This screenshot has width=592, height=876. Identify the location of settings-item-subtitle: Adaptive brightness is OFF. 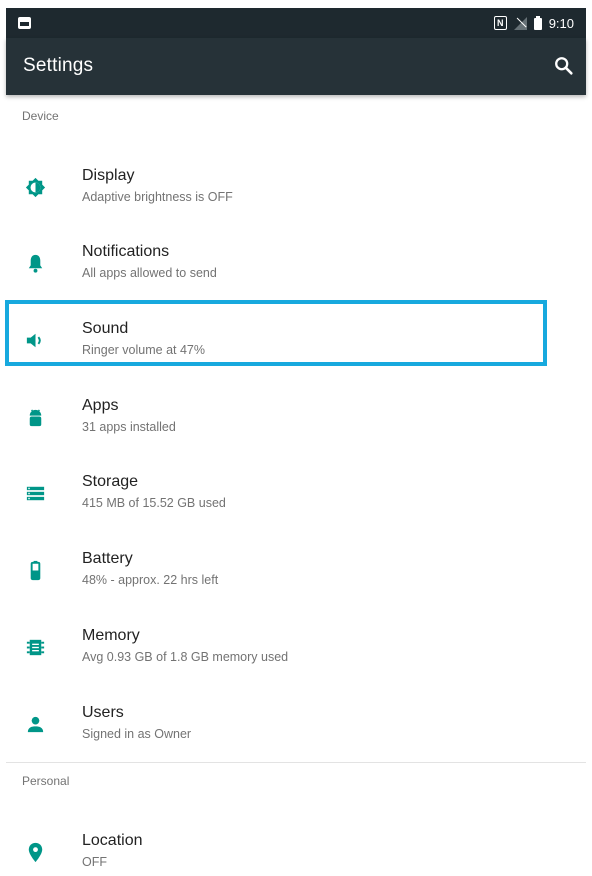
(157, 197).